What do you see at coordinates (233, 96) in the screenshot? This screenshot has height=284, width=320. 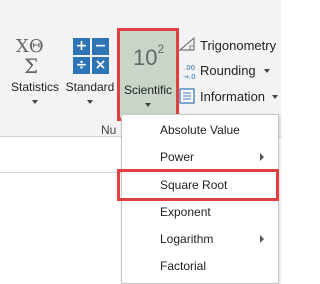 I see `information-label: Information` at bounding box center [233, 96].